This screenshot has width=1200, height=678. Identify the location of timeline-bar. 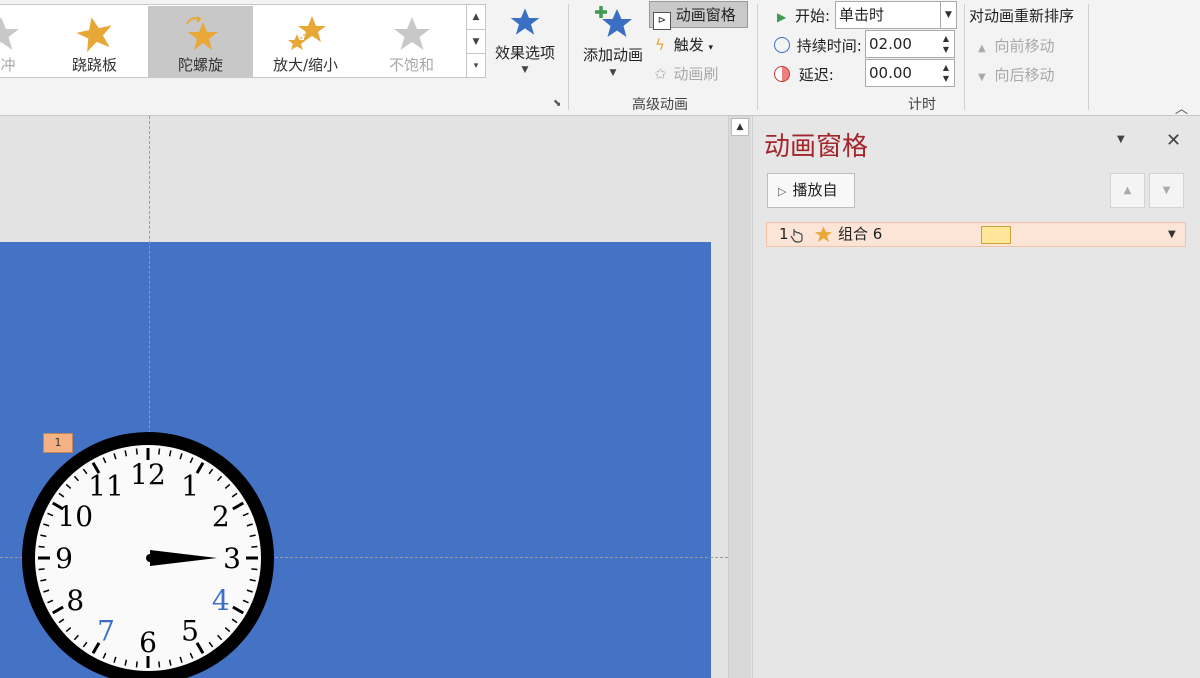
(996, 235).